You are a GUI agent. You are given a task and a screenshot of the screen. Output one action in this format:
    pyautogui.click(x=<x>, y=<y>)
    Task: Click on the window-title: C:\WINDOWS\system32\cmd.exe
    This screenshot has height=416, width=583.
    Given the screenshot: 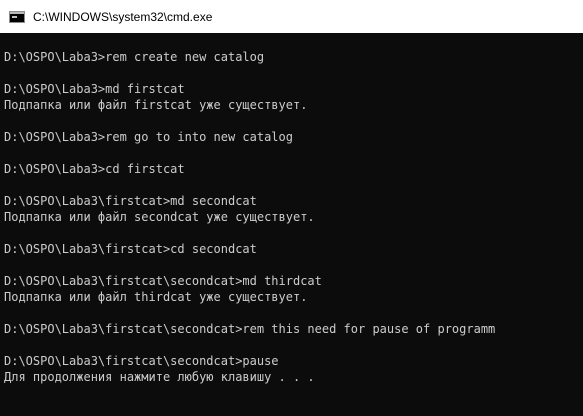 What is the action you would take?
    pyautogui.click(x=123, y=16)
    